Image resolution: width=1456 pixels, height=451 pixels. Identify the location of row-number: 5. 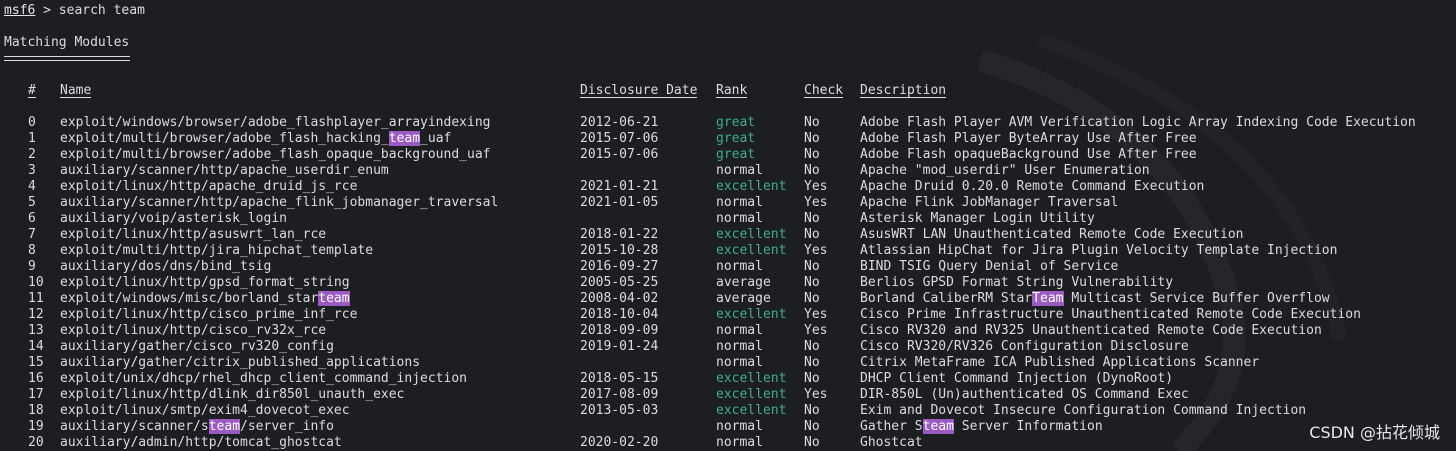
(32, 202).